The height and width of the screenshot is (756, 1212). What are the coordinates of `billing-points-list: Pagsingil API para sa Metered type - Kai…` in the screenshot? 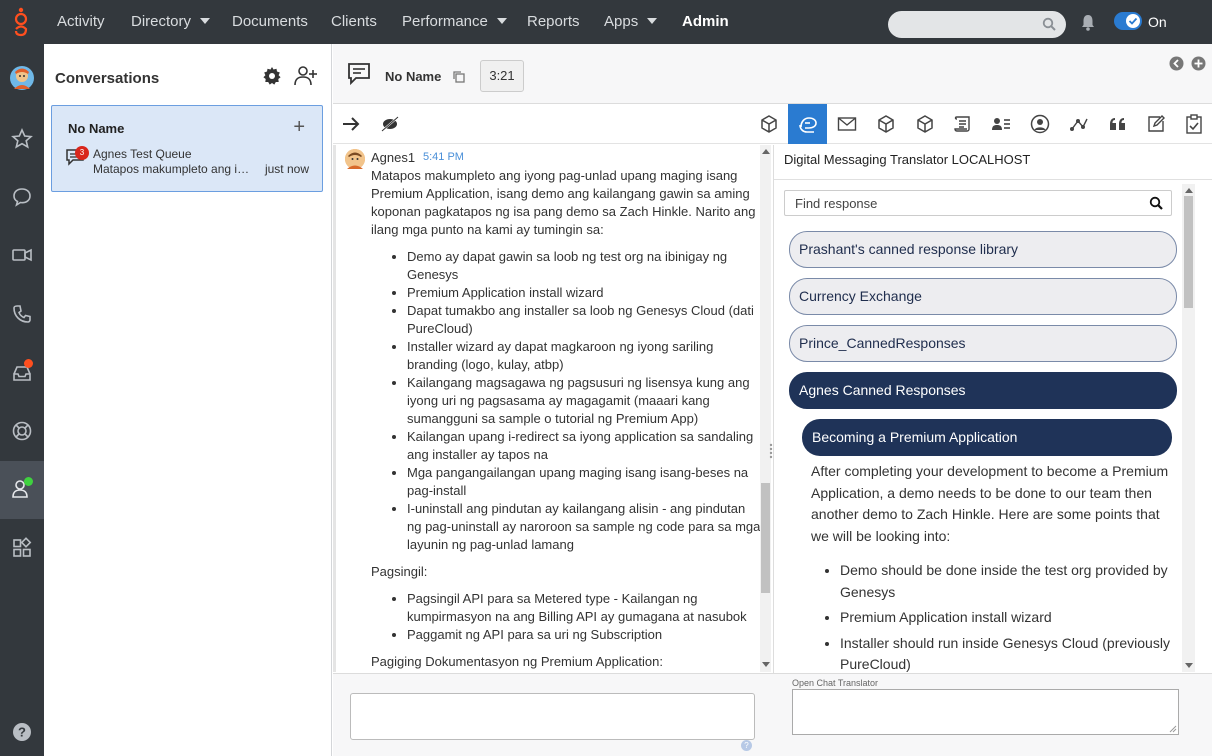 It's located at (584, 617).